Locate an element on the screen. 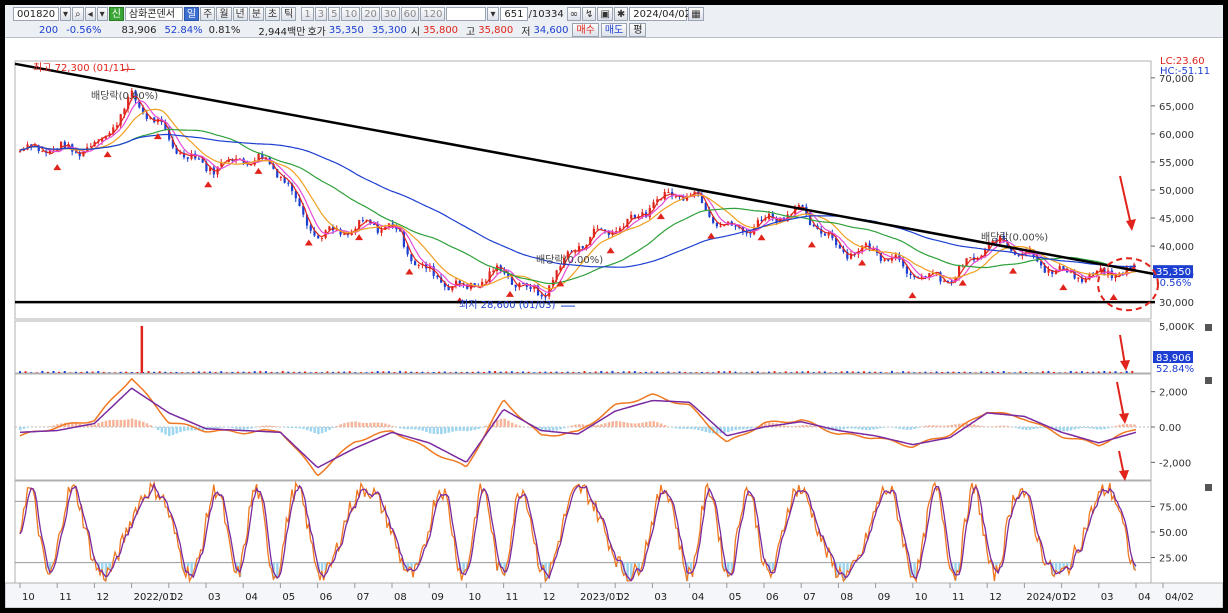 Image resolution: width=1228 pixels, height=613 pixels. interval-button-60: 60 is located at coordinates (410, 14).